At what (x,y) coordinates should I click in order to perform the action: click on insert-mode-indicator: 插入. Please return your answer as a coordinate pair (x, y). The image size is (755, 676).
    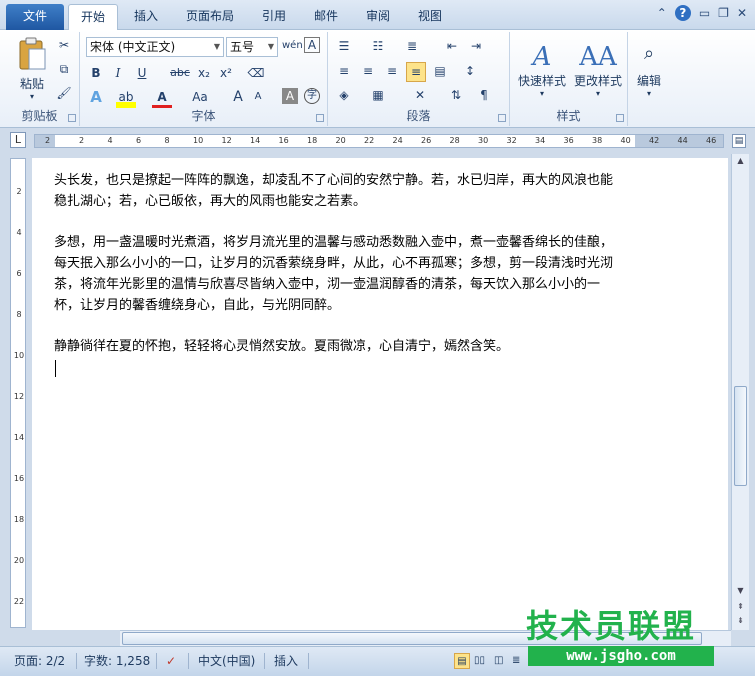
    Looking at the image, I should click on (286, 661).